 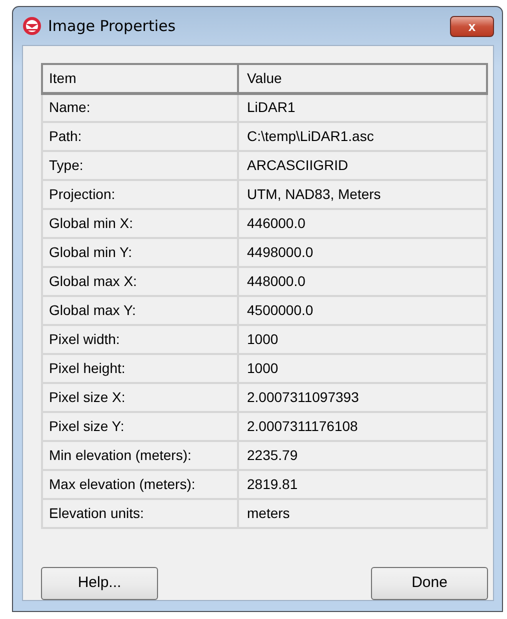 What do you see at coordinates (362, 513) in the screenshot?
I see `table-cell: meters` at bounding box center [362, 513].